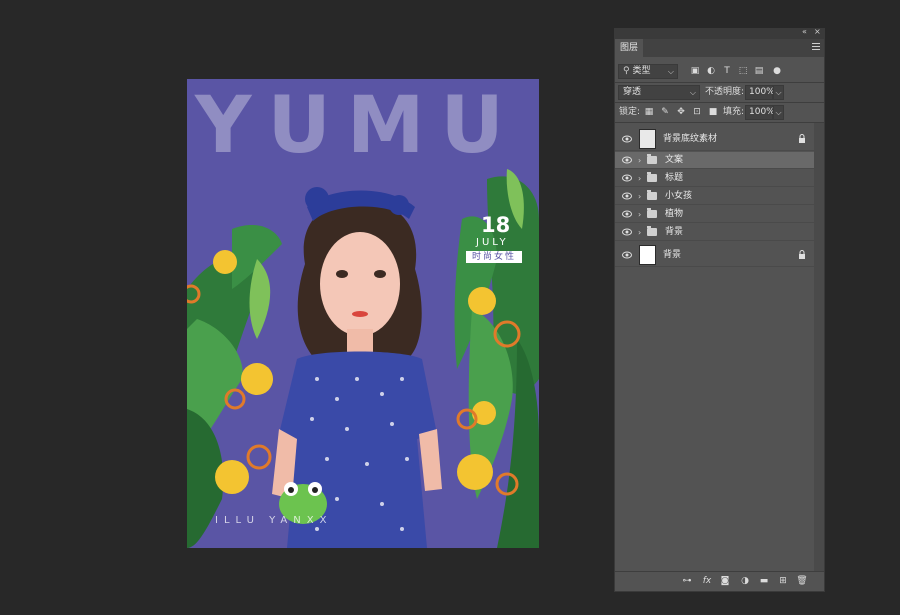 The image size is (900, 615). I want to click on layer-row: › 标题, so click(714, 178).